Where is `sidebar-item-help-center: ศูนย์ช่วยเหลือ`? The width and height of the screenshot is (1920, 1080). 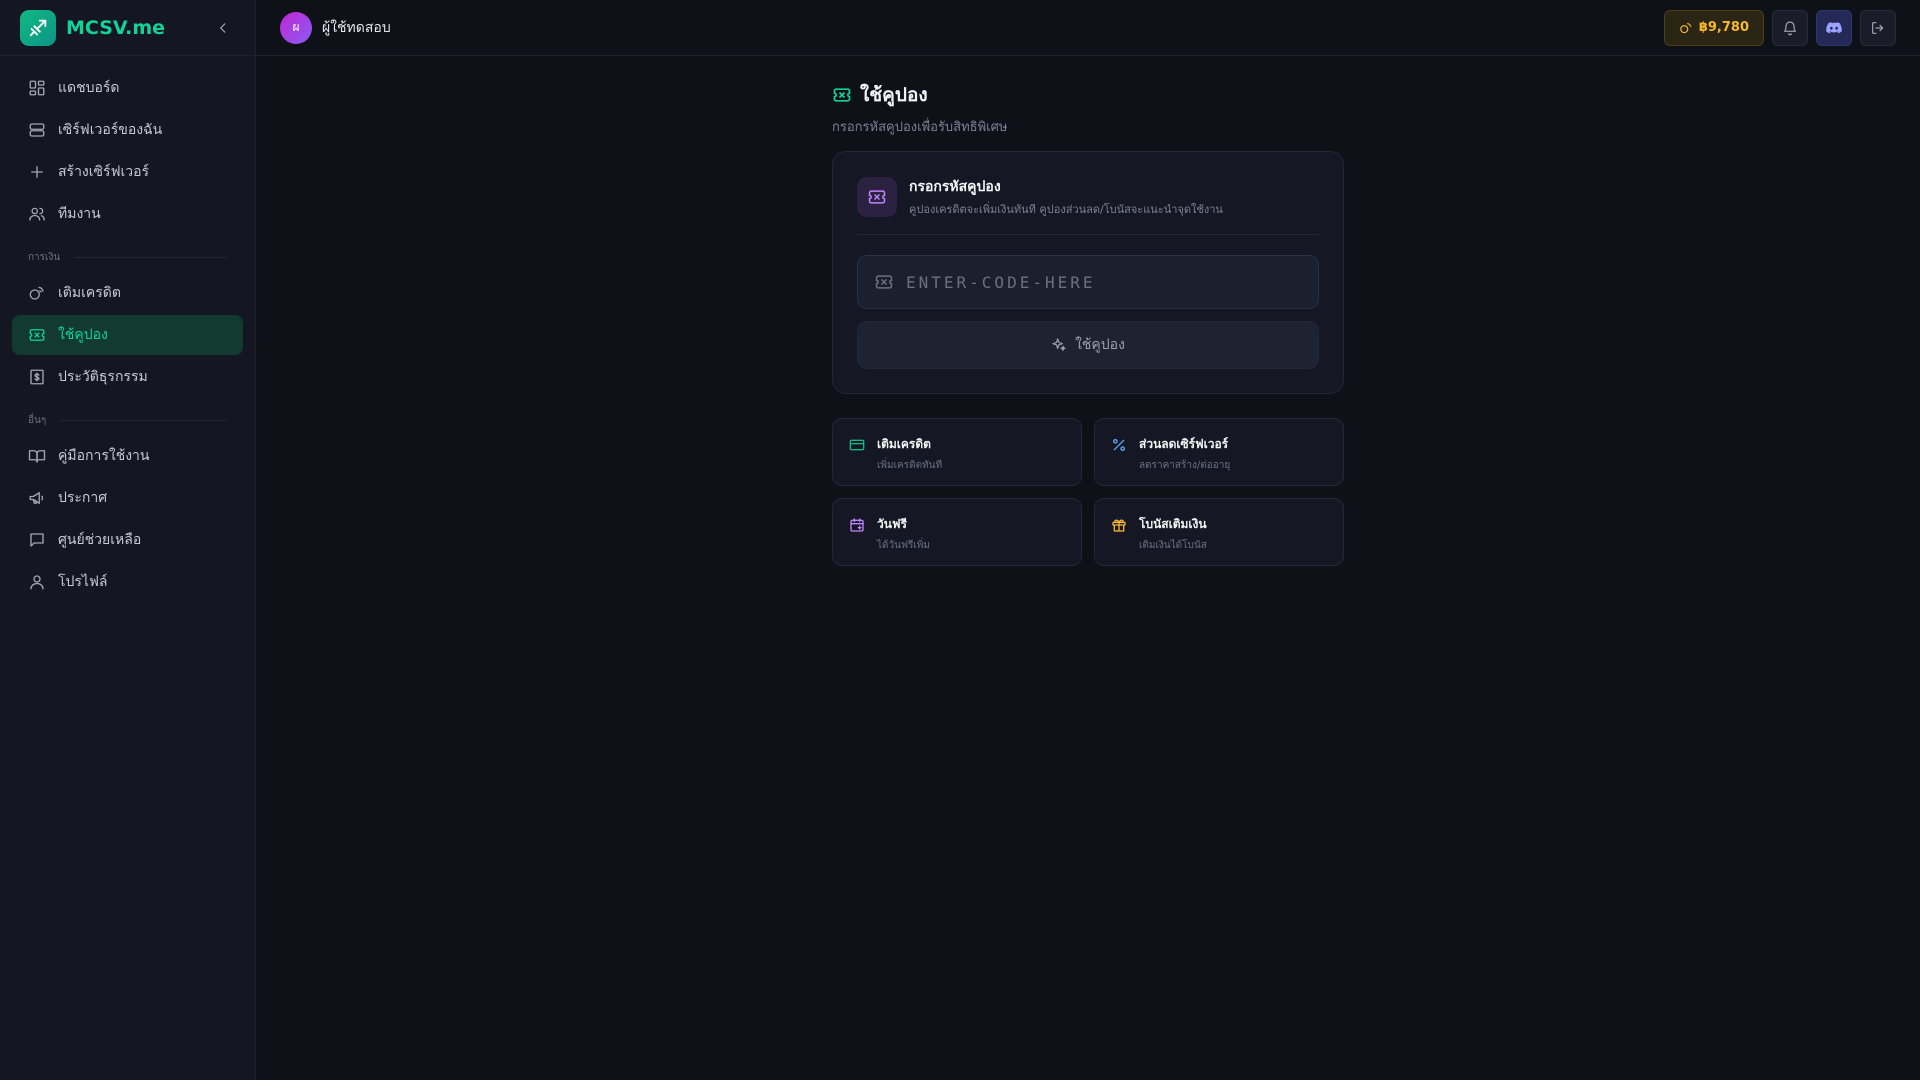 sidebar-item-help-center: ศูนย์ช่วยเหลือ is located at coordinates (127, 540).